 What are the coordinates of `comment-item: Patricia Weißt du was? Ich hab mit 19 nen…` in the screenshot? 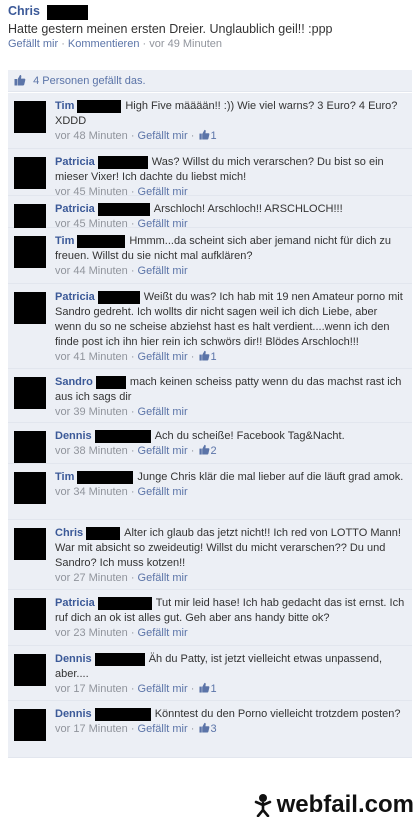 It's located at (210, 326).